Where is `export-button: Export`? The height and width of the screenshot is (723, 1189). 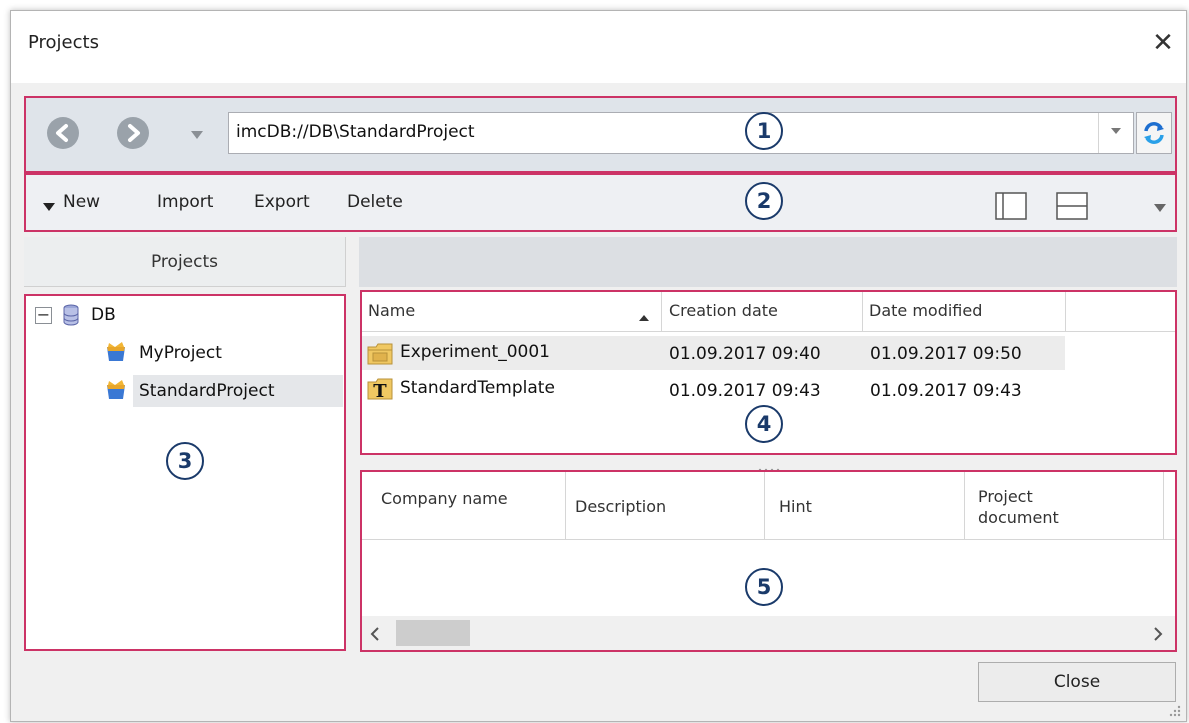 export-button: Export is located at coordinates (282, 202).